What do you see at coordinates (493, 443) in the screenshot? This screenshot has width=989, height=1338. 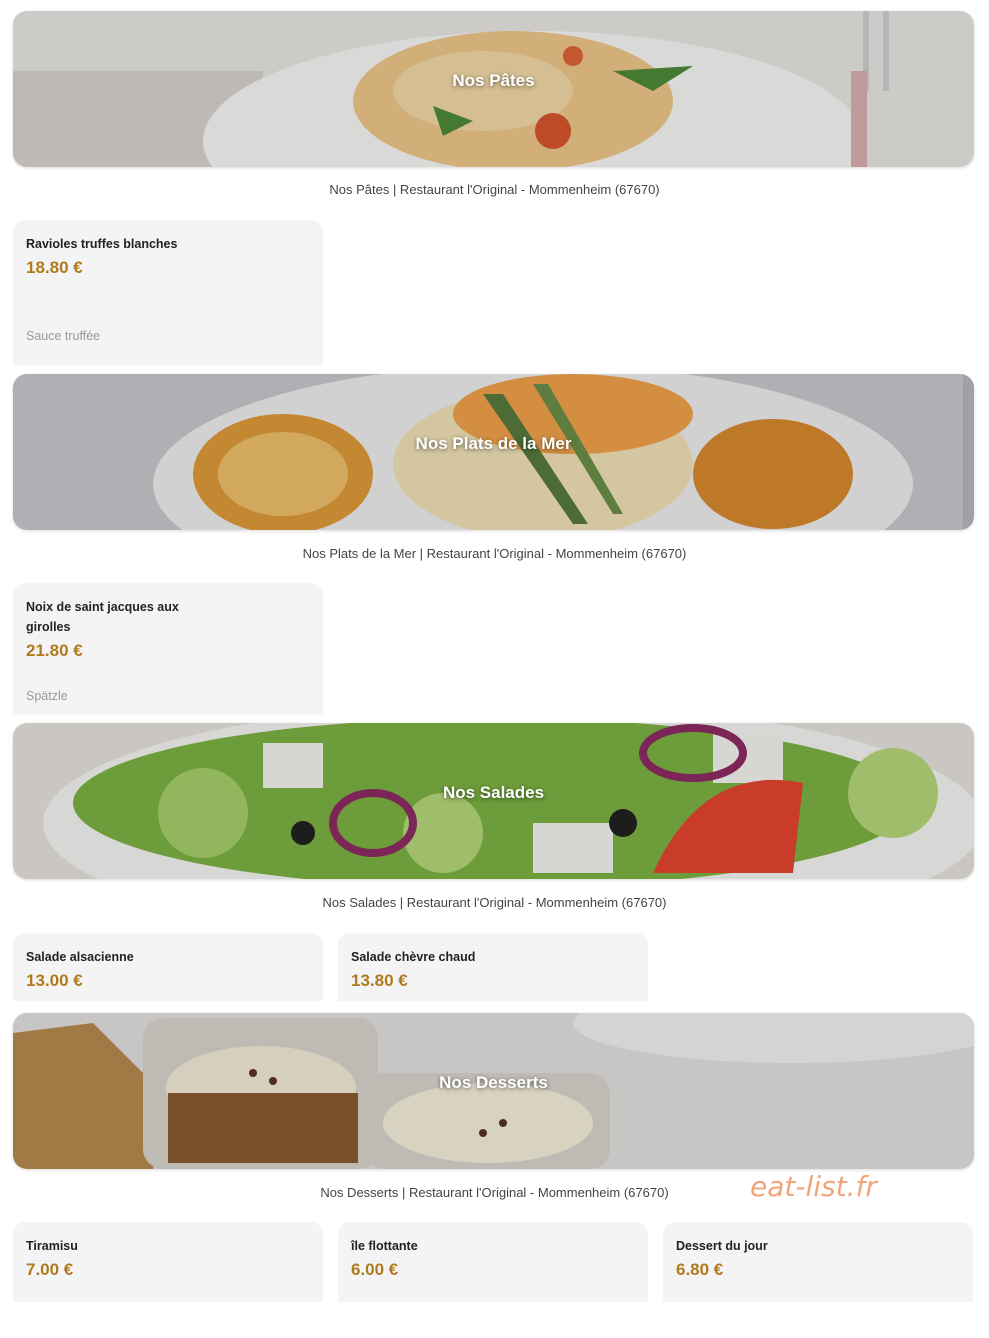 I see `section-title: Nos Plats de la Mer` at bounding box center [493, 443].